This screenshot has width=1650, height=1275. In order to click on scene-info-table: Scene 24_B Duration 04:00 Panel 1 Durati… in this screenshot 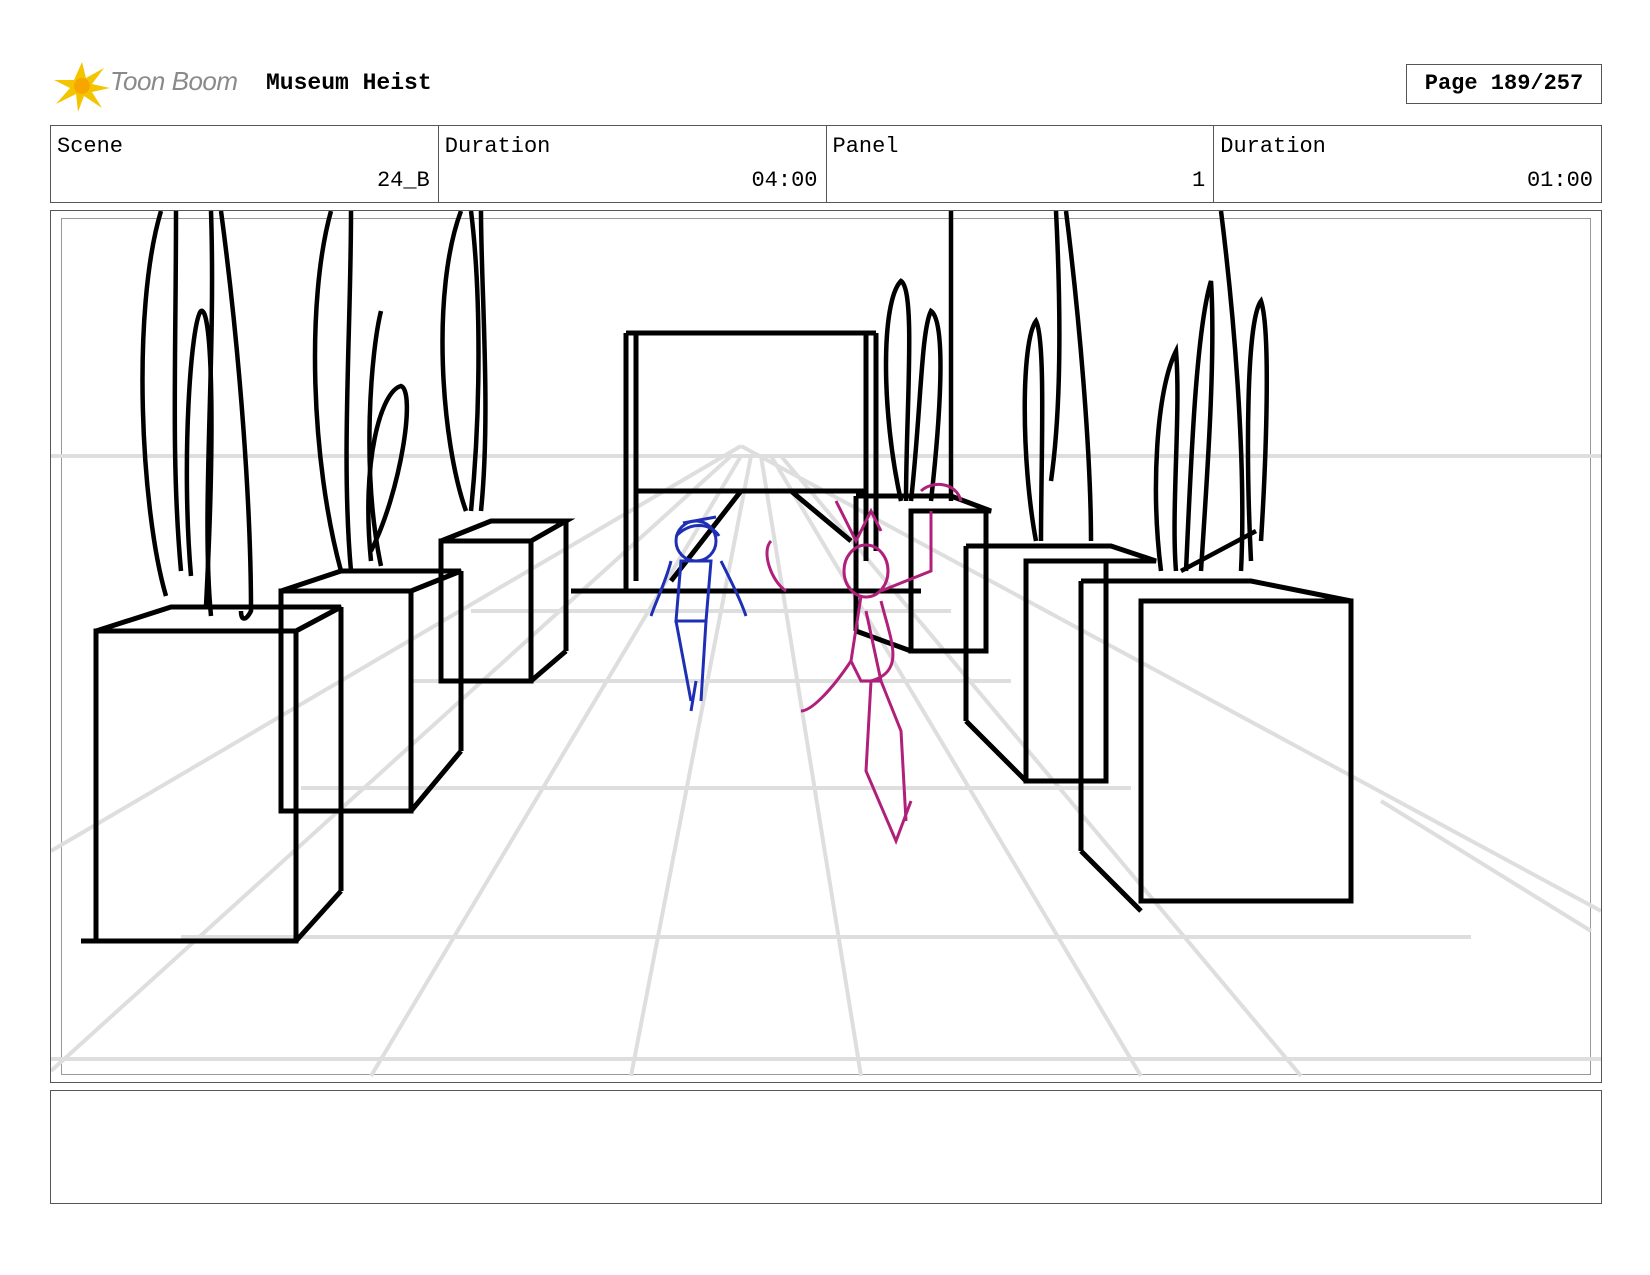, I will do `click(826, 164)`.